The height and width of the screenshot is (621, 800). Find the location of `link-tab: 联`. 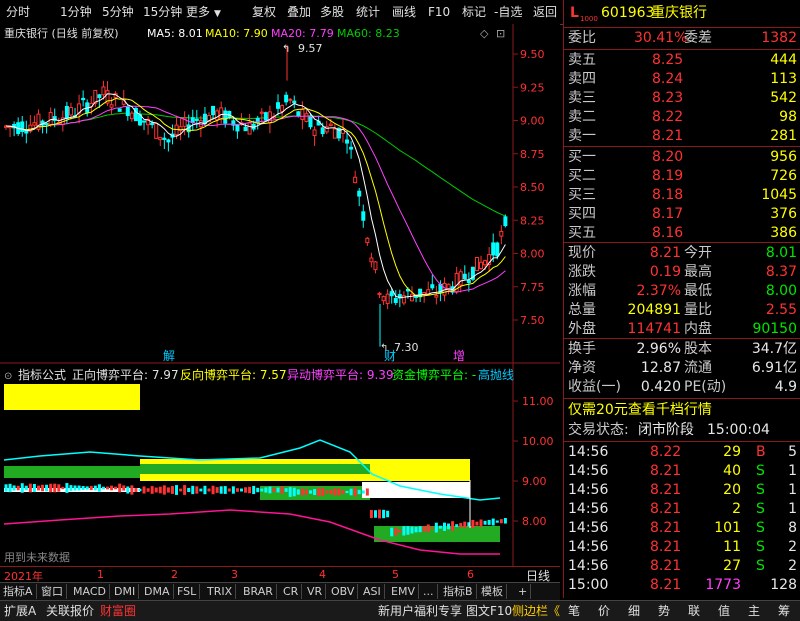

link-tab: 联 is located at coordinates (694, 611).